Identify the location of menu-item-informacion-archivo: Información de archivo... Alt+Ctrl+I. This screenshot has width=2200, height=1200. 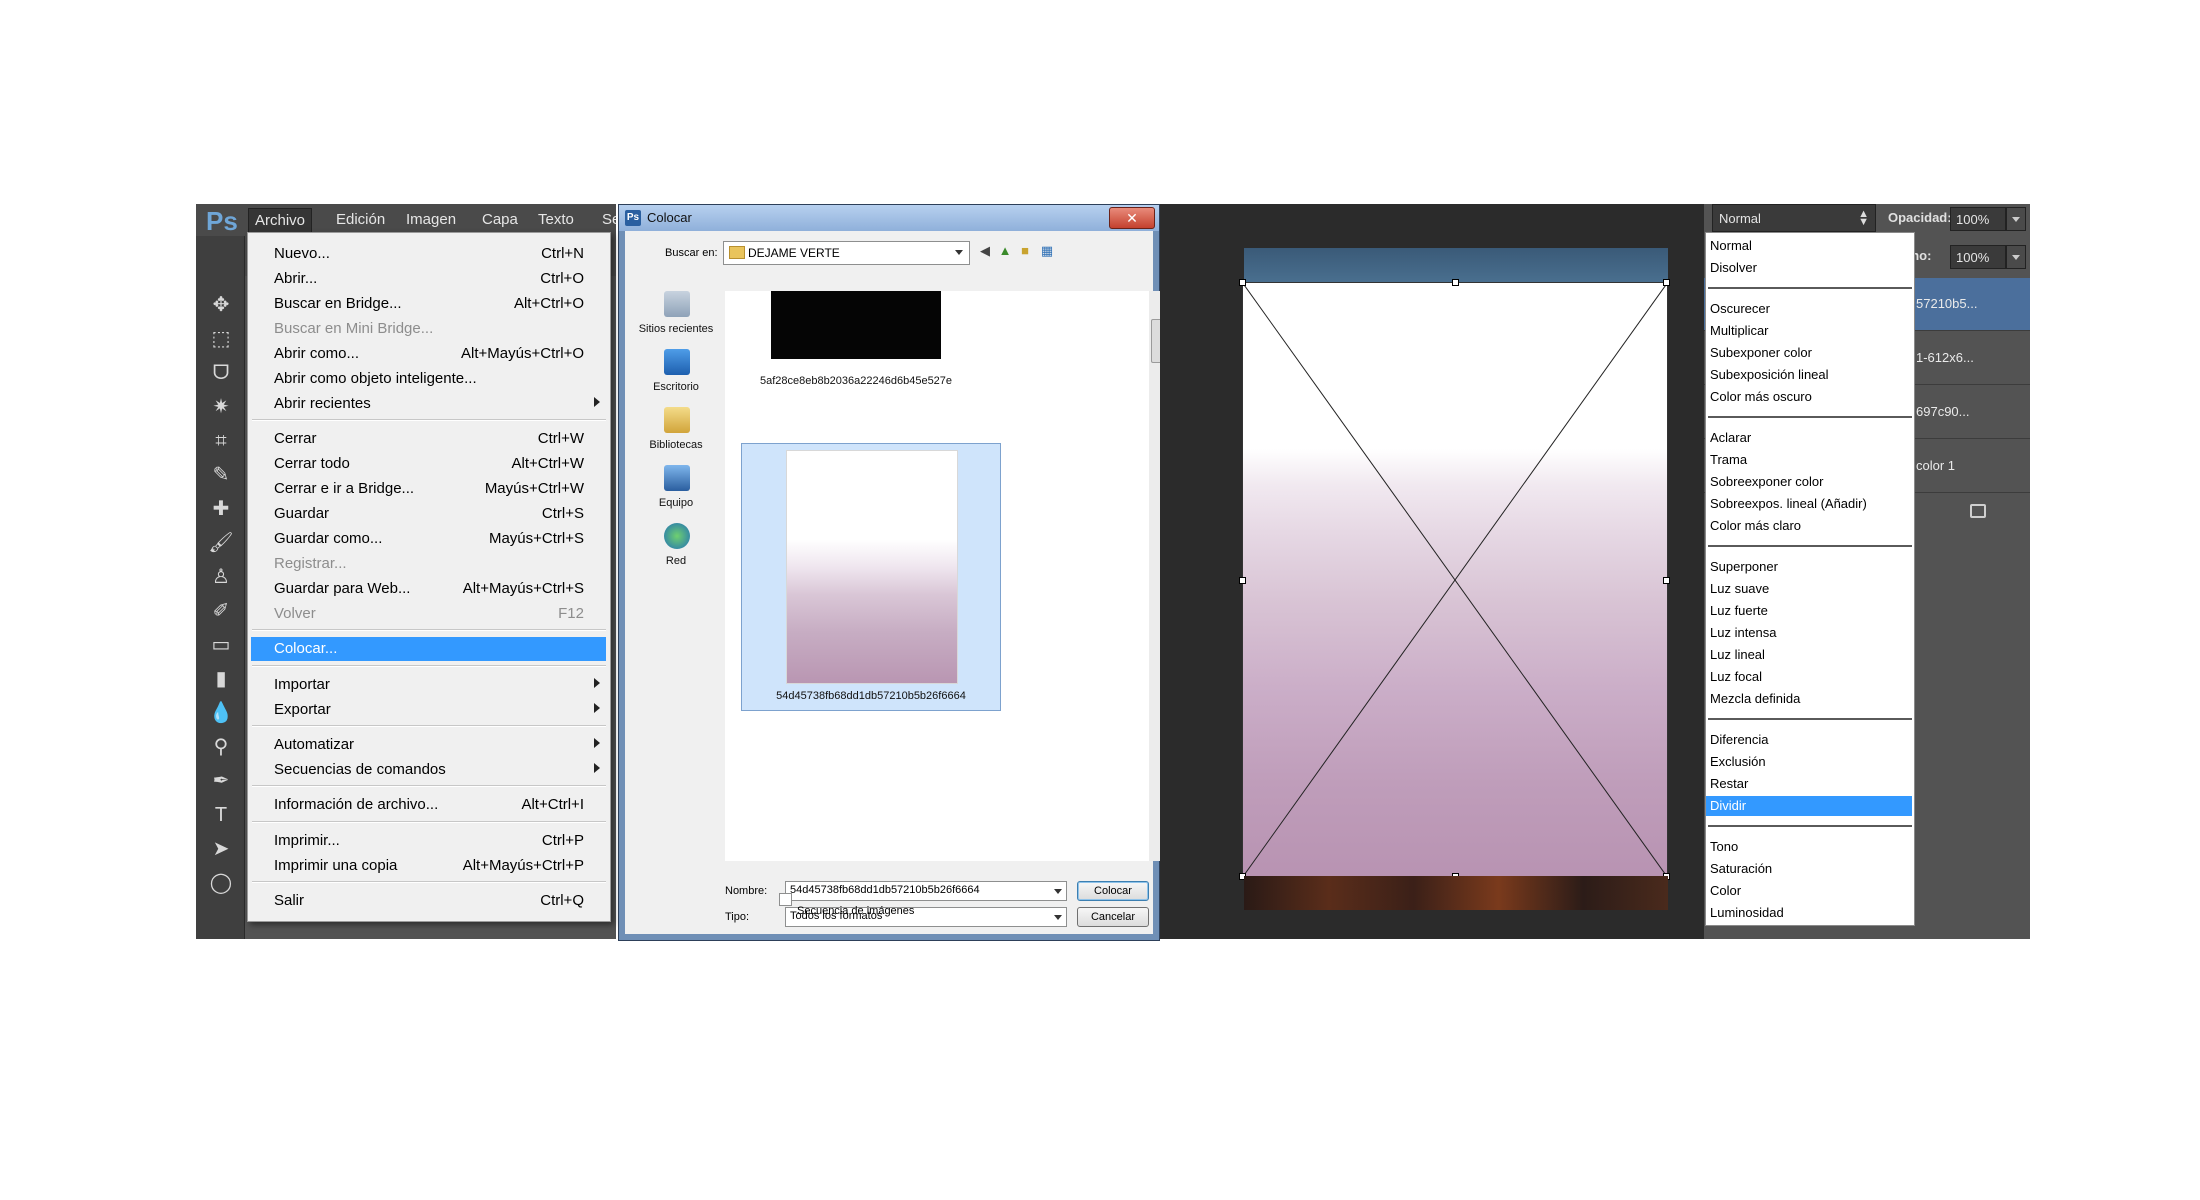
(429, 805).